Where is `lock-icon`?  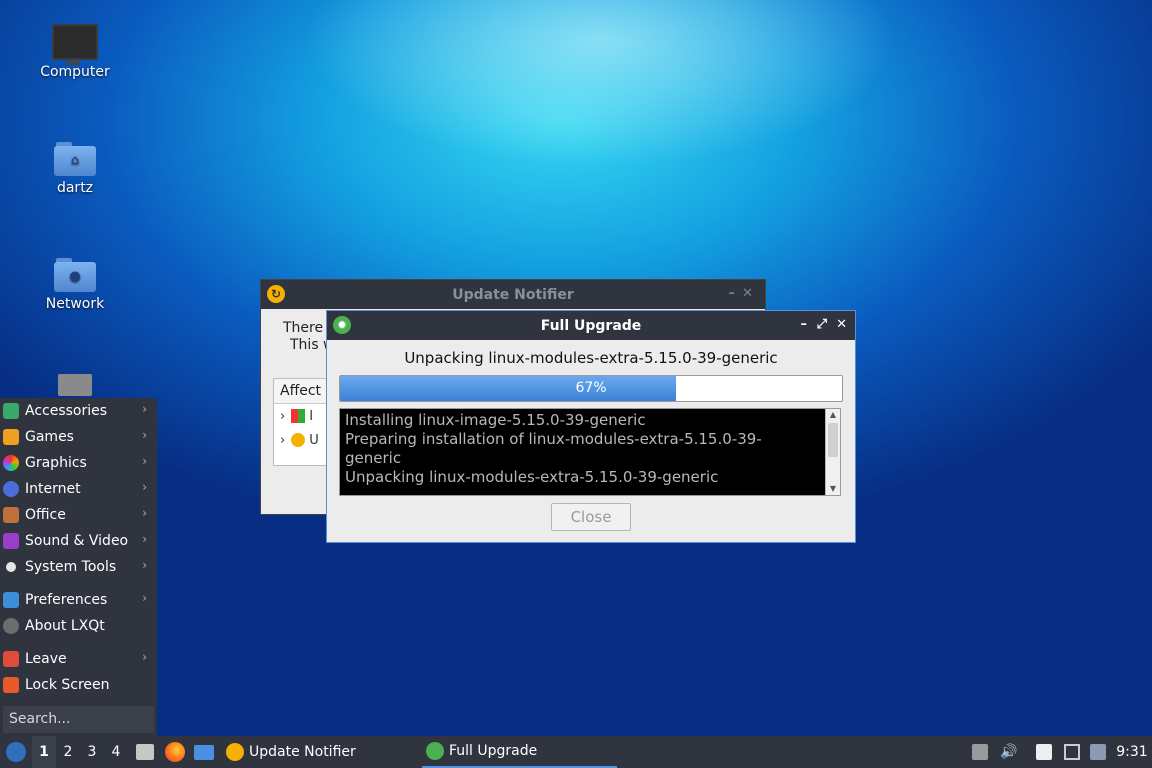 lock-icon is located at coordinates (11, 685).